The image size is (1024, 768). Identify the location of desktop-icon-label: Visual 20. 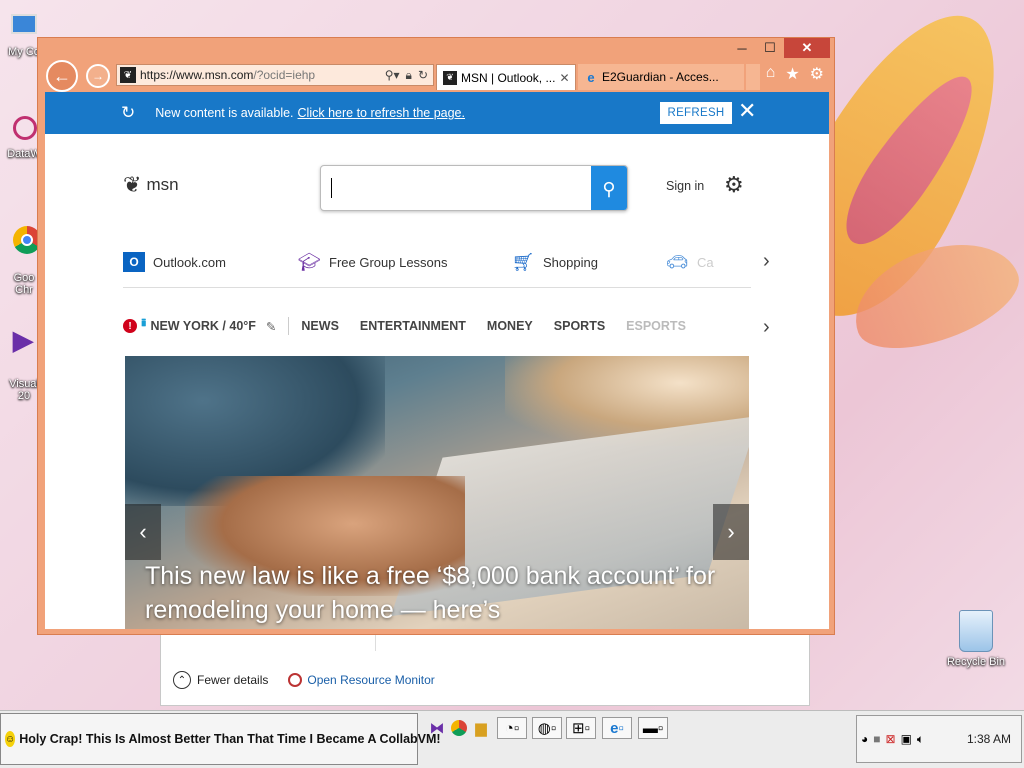
(24, 390).